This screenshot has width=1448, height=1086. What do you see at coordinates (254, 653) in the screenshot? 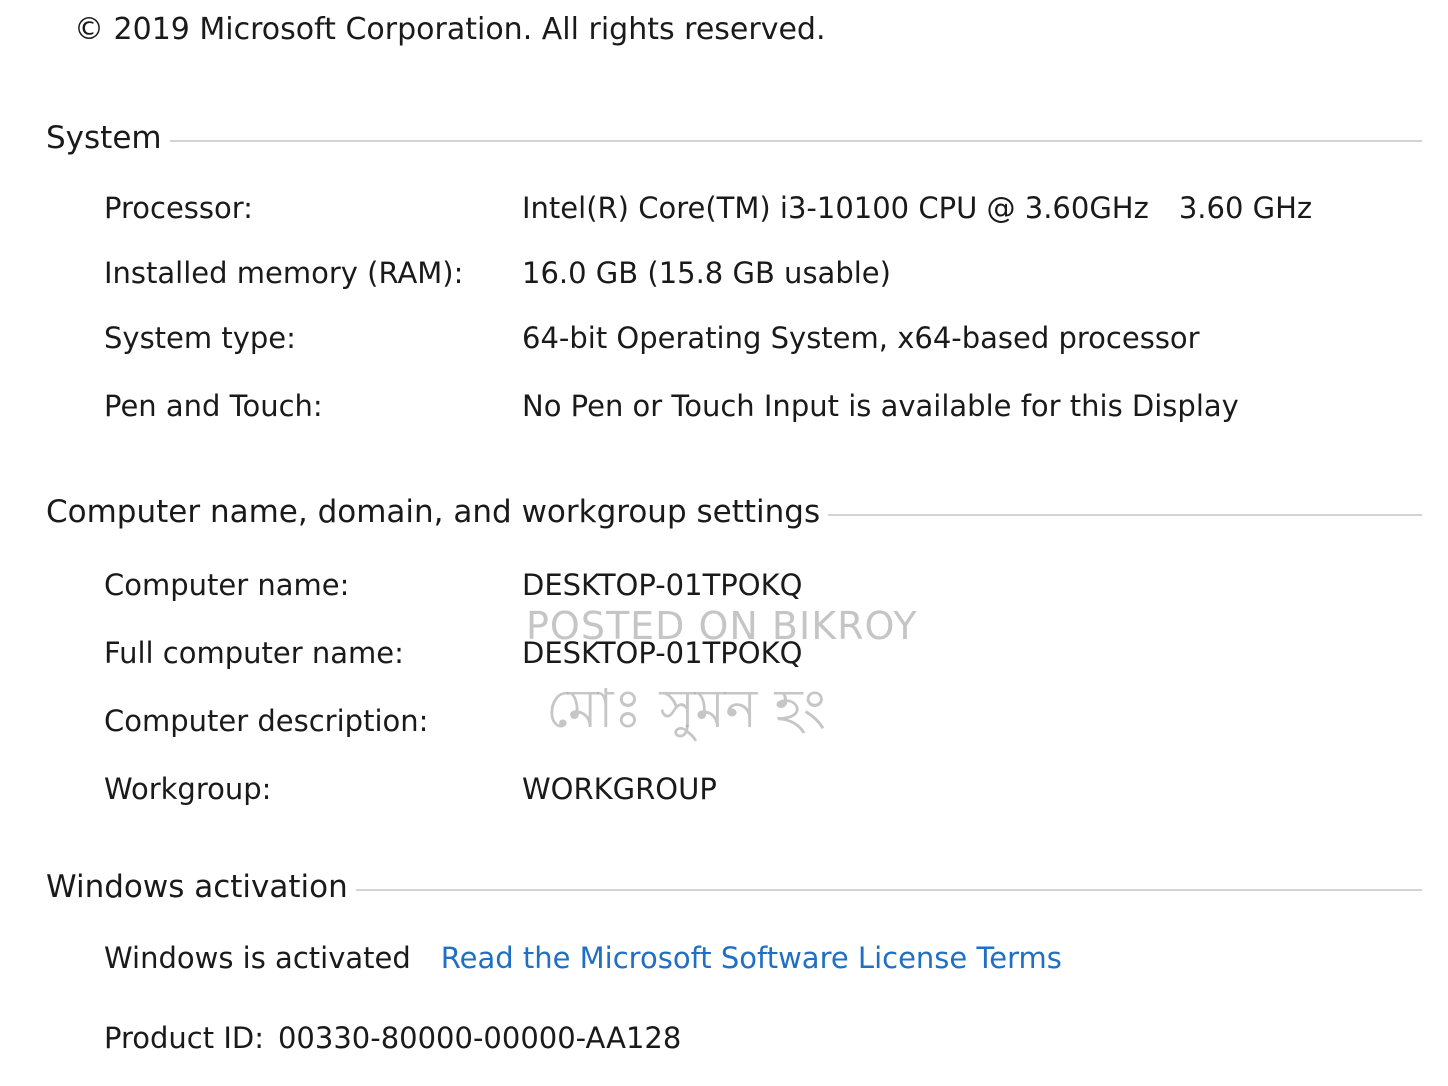
I see `full-computer-name-label: Full computer name:` at bounding box center [254, 653].